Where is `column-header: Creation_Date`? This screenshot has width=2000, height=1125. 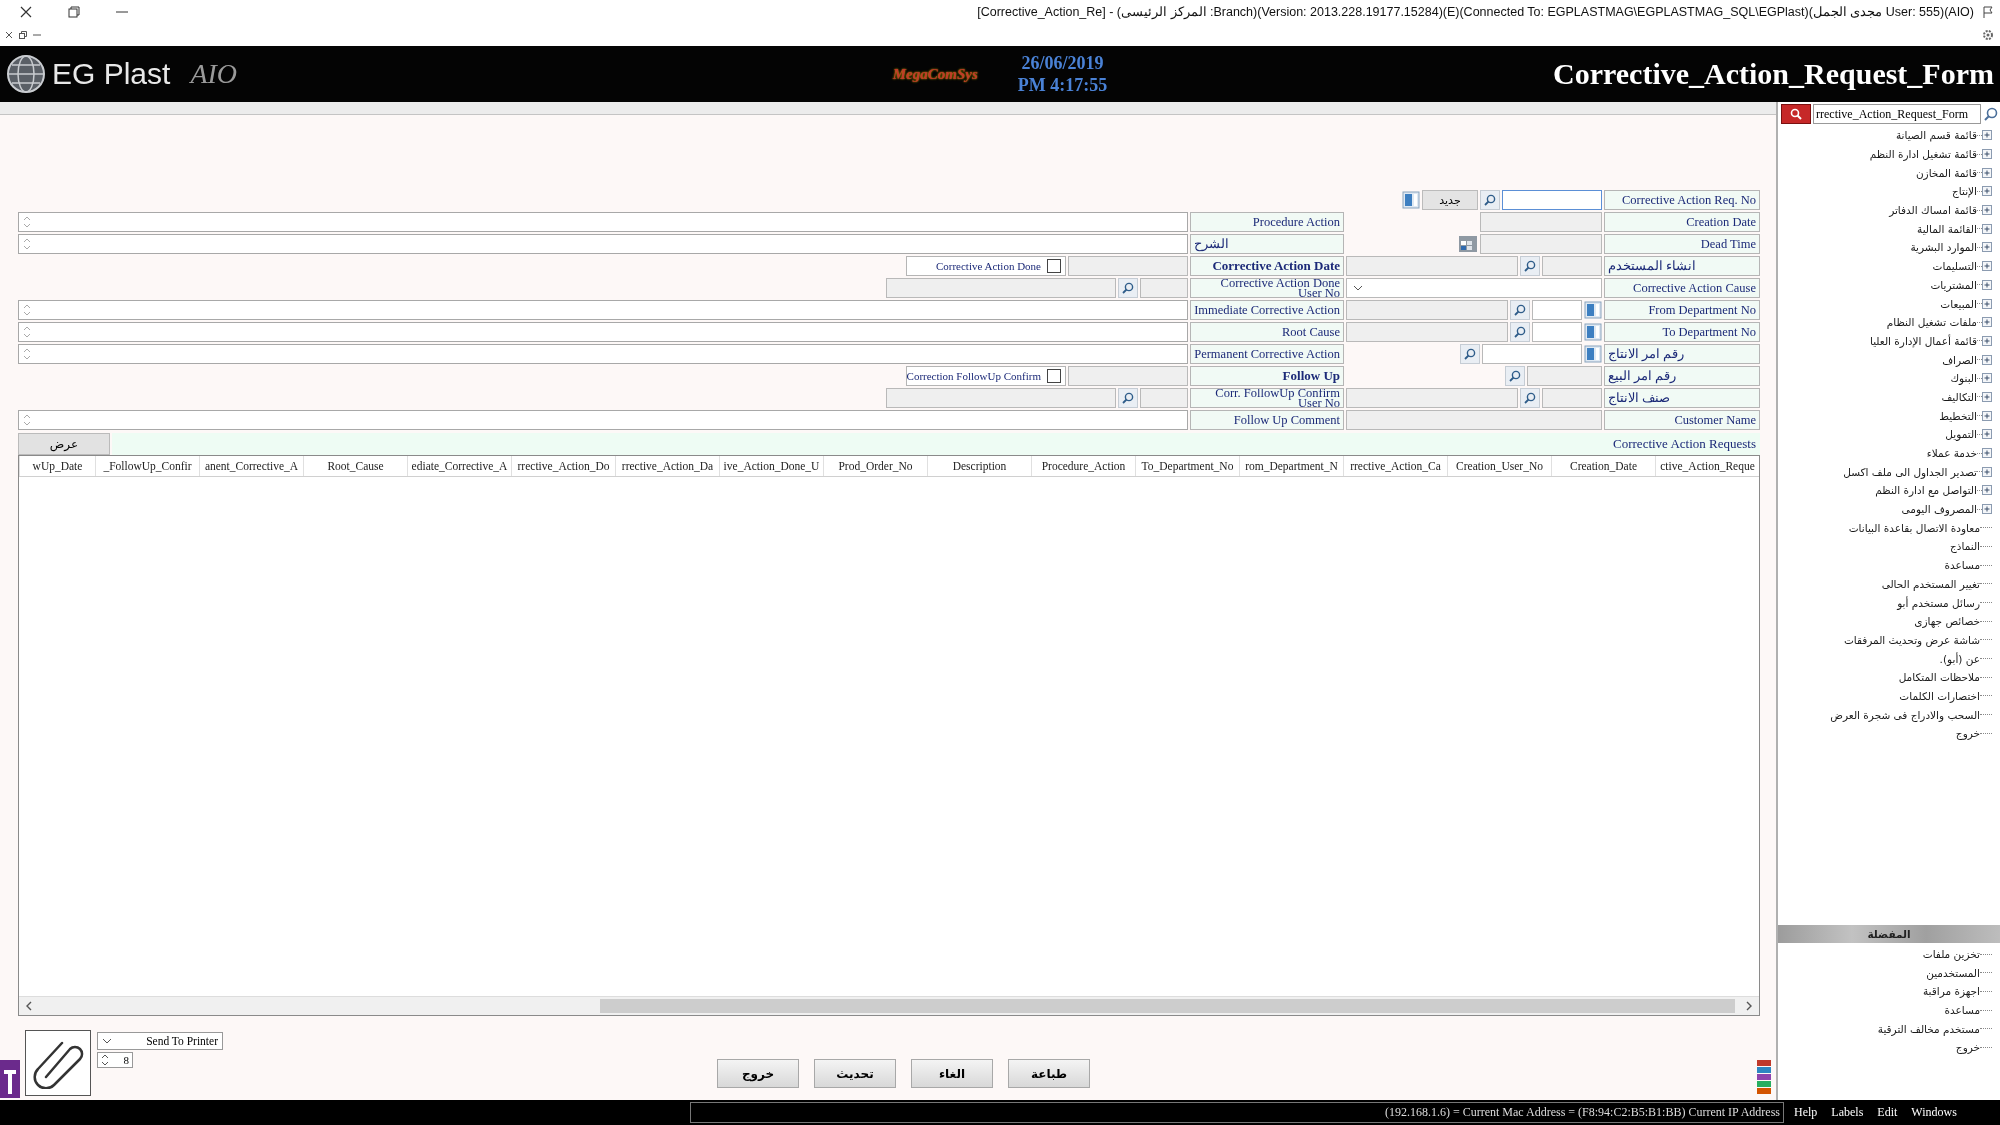
column-header: Creation_Date is located at coordinates (1603, 466).